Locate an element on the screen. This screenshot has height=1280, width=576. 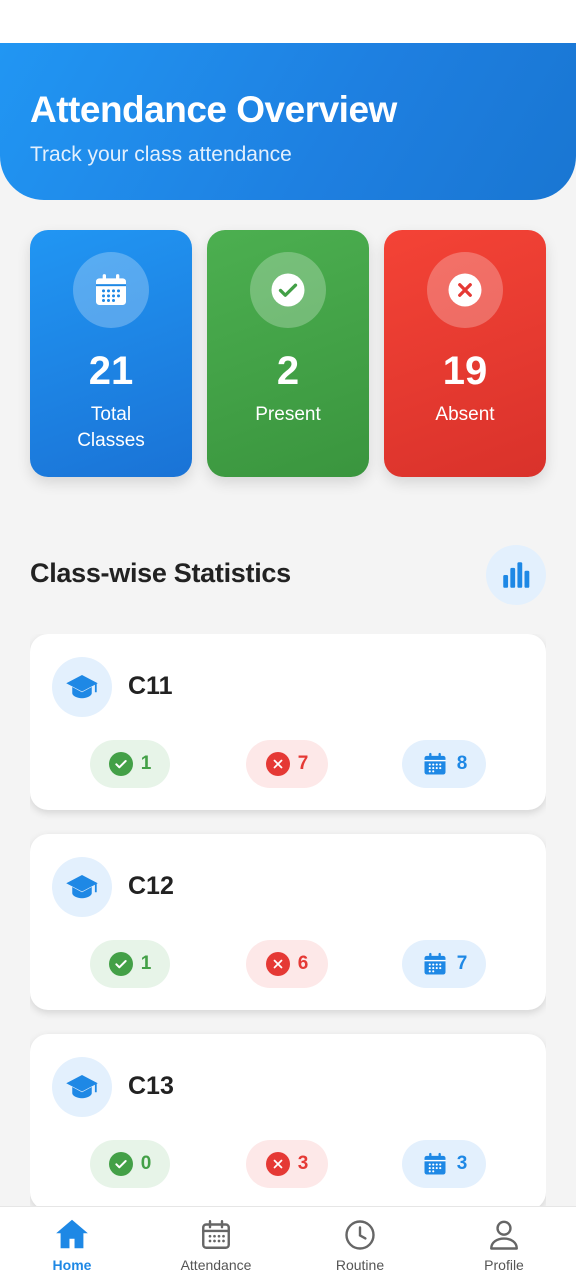
total-classes-card: 21 Total Classes is located at coordinates (111, 353).